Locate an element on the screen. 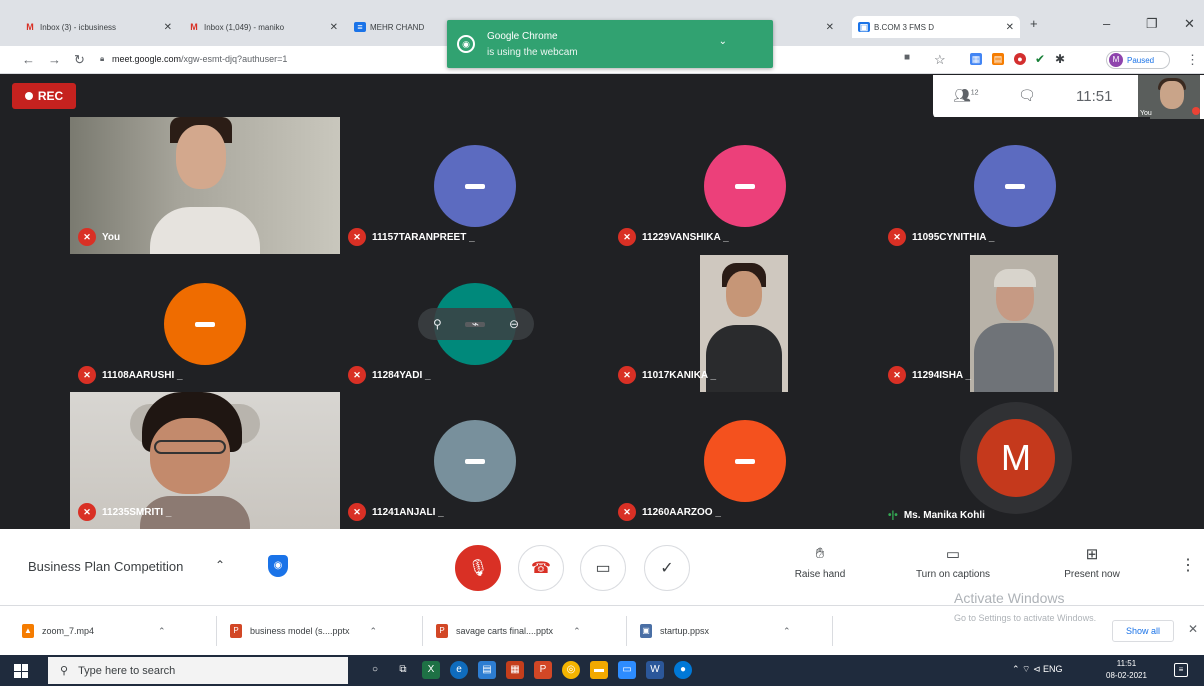  self-view-thumbnail: You is located at coordinates (1169, 97).